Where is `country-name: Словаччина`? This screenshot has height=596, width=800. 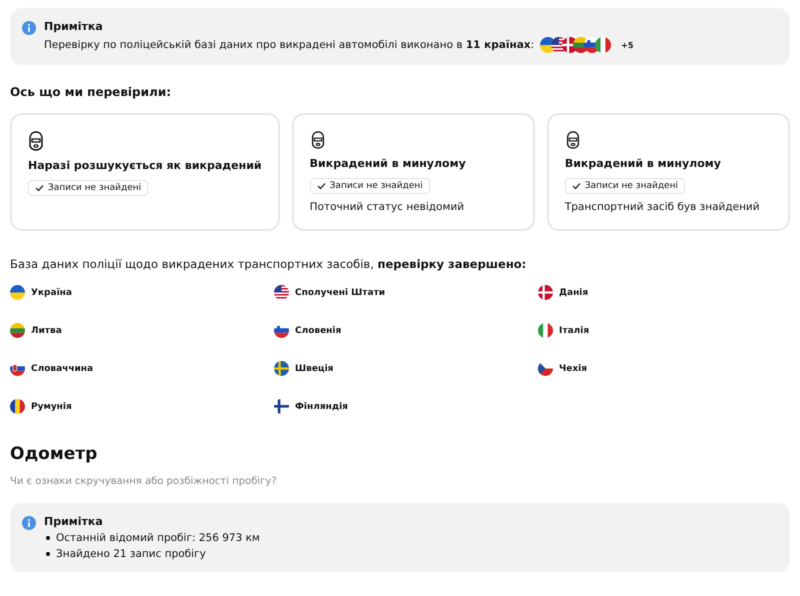
country-name: Словаччина is located at coordinates (62, 369).